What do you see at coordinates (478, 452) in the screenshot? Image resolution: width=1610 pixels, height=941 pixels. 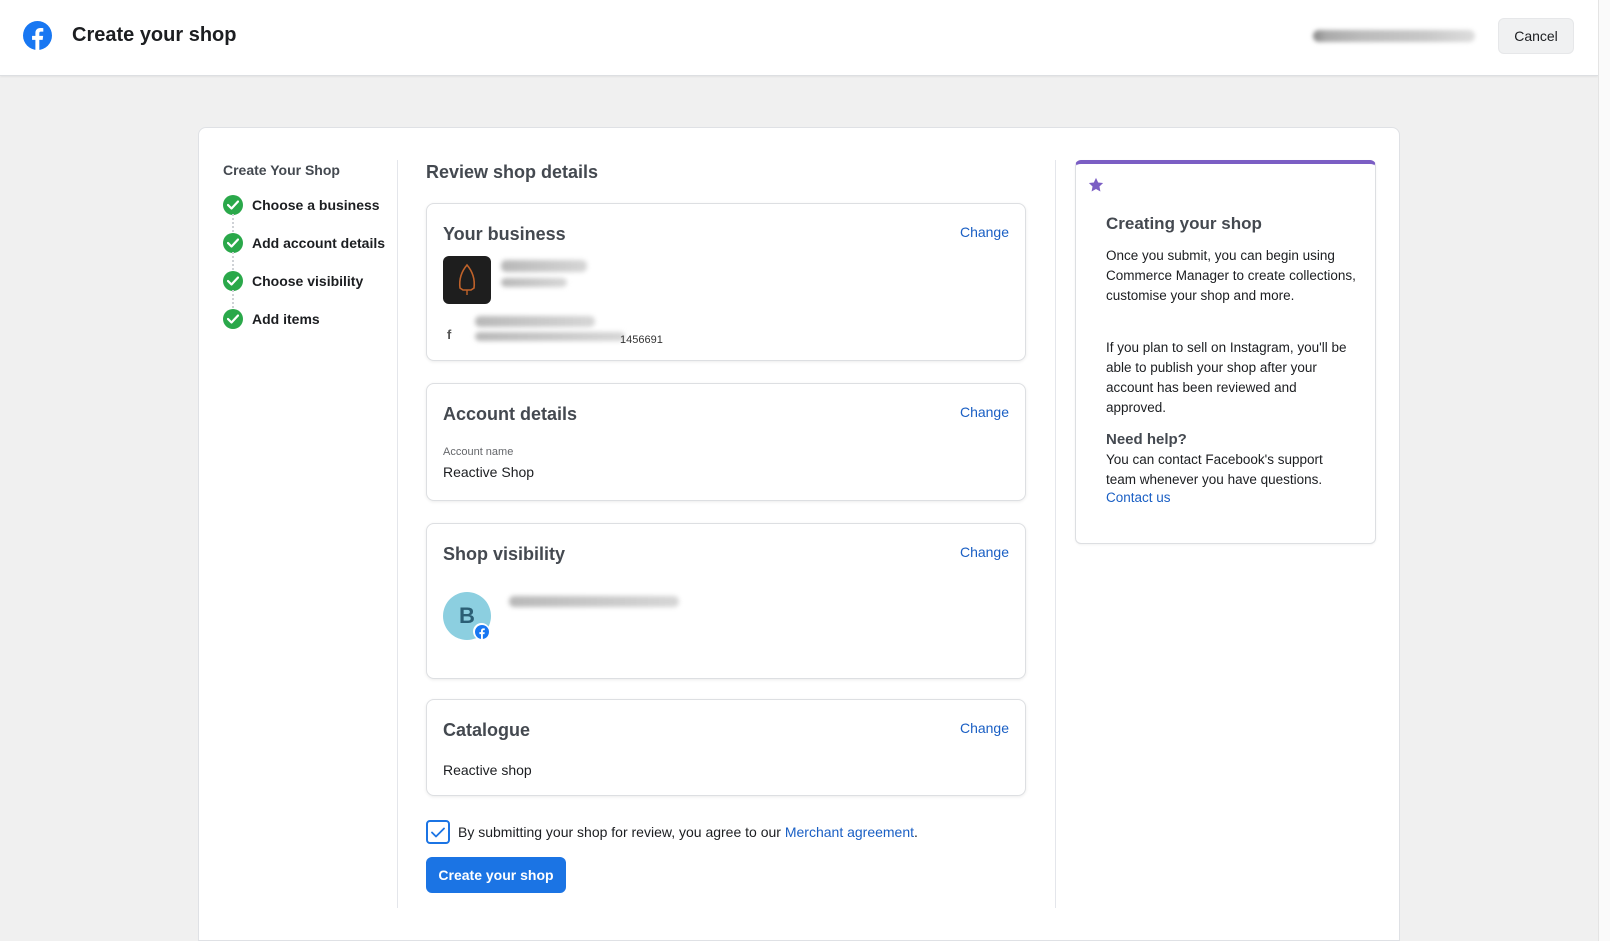 I see `account-name-label: Account name` at bounding box center [478, 452].